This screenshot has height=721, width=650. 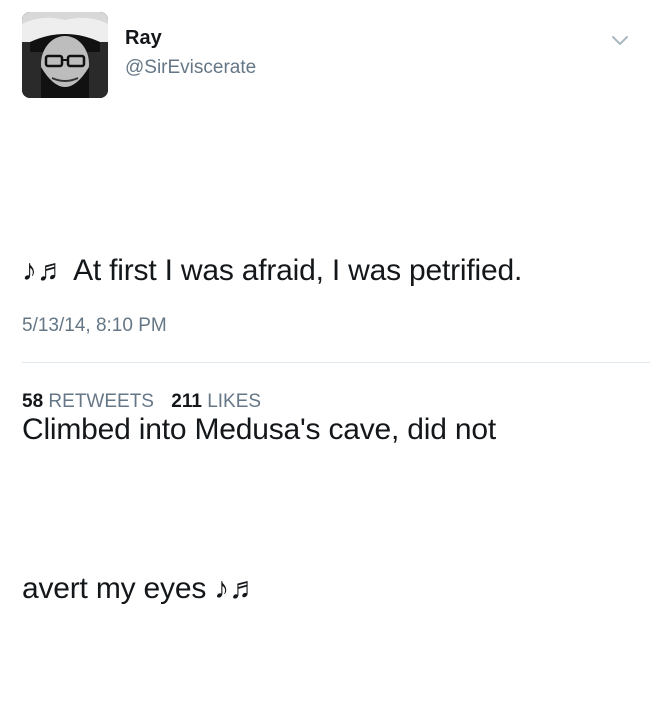 I want to click on retweets-label: RETWEETS, so click(x=101, y=401).